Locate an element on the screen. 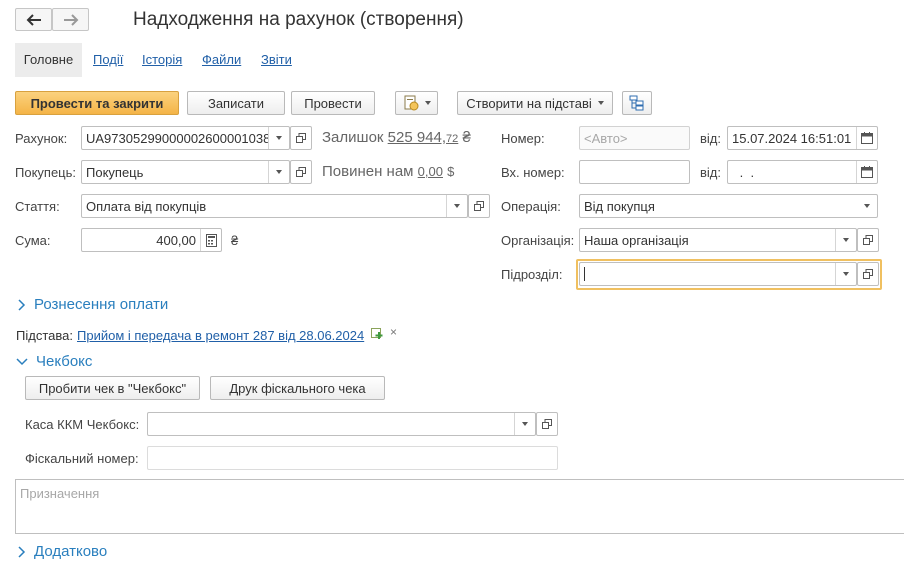  dept-open-button is located at coordinates (868, 274).